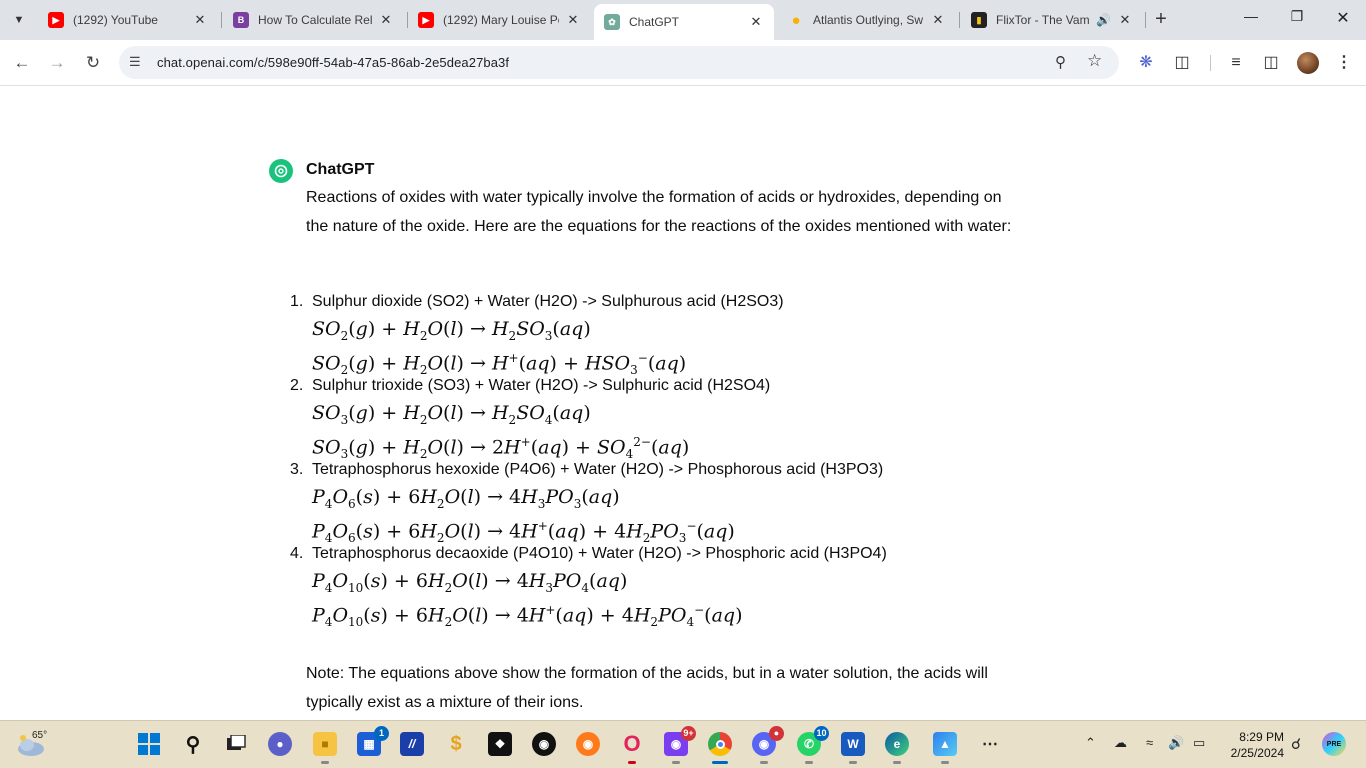 This screenshot has height=768, width=1366. What do you see at coordinates (867, 20) in the screenshot?
I see `tab-atlantis: ● Atlantis Outlying, Sw ✕` at bounding box center [867, 20].